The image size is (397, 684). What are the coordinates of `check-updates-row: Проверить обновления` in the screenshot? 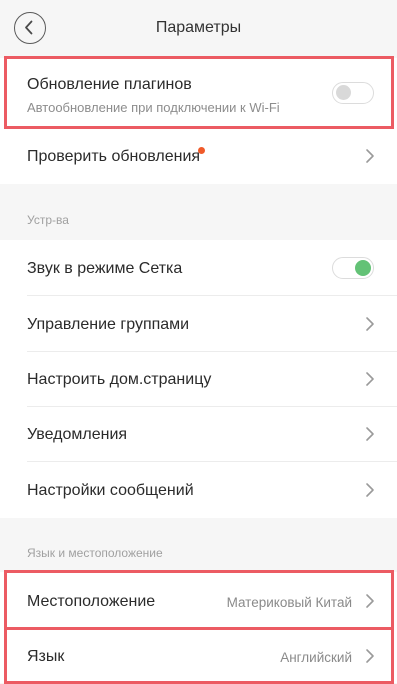 It's located at (198, 156).